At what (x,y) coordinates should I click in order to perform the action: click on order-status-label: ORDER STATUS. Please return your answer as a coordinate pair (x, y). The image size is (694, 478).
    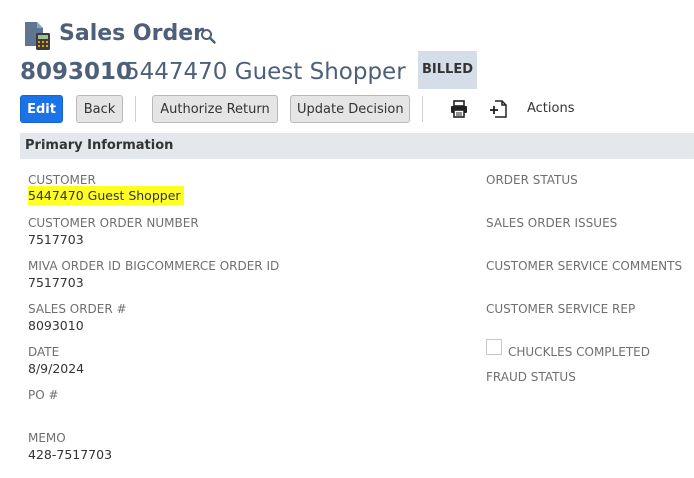
    Looking at the image, I should click on (532, 180).